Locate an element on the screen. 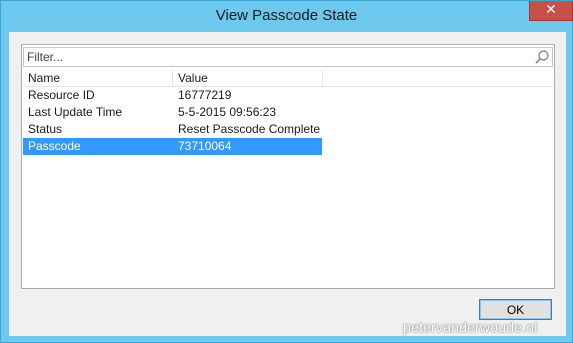  row-value: 5-5-2015 09:56:23 is located at coordinates (227, 112).